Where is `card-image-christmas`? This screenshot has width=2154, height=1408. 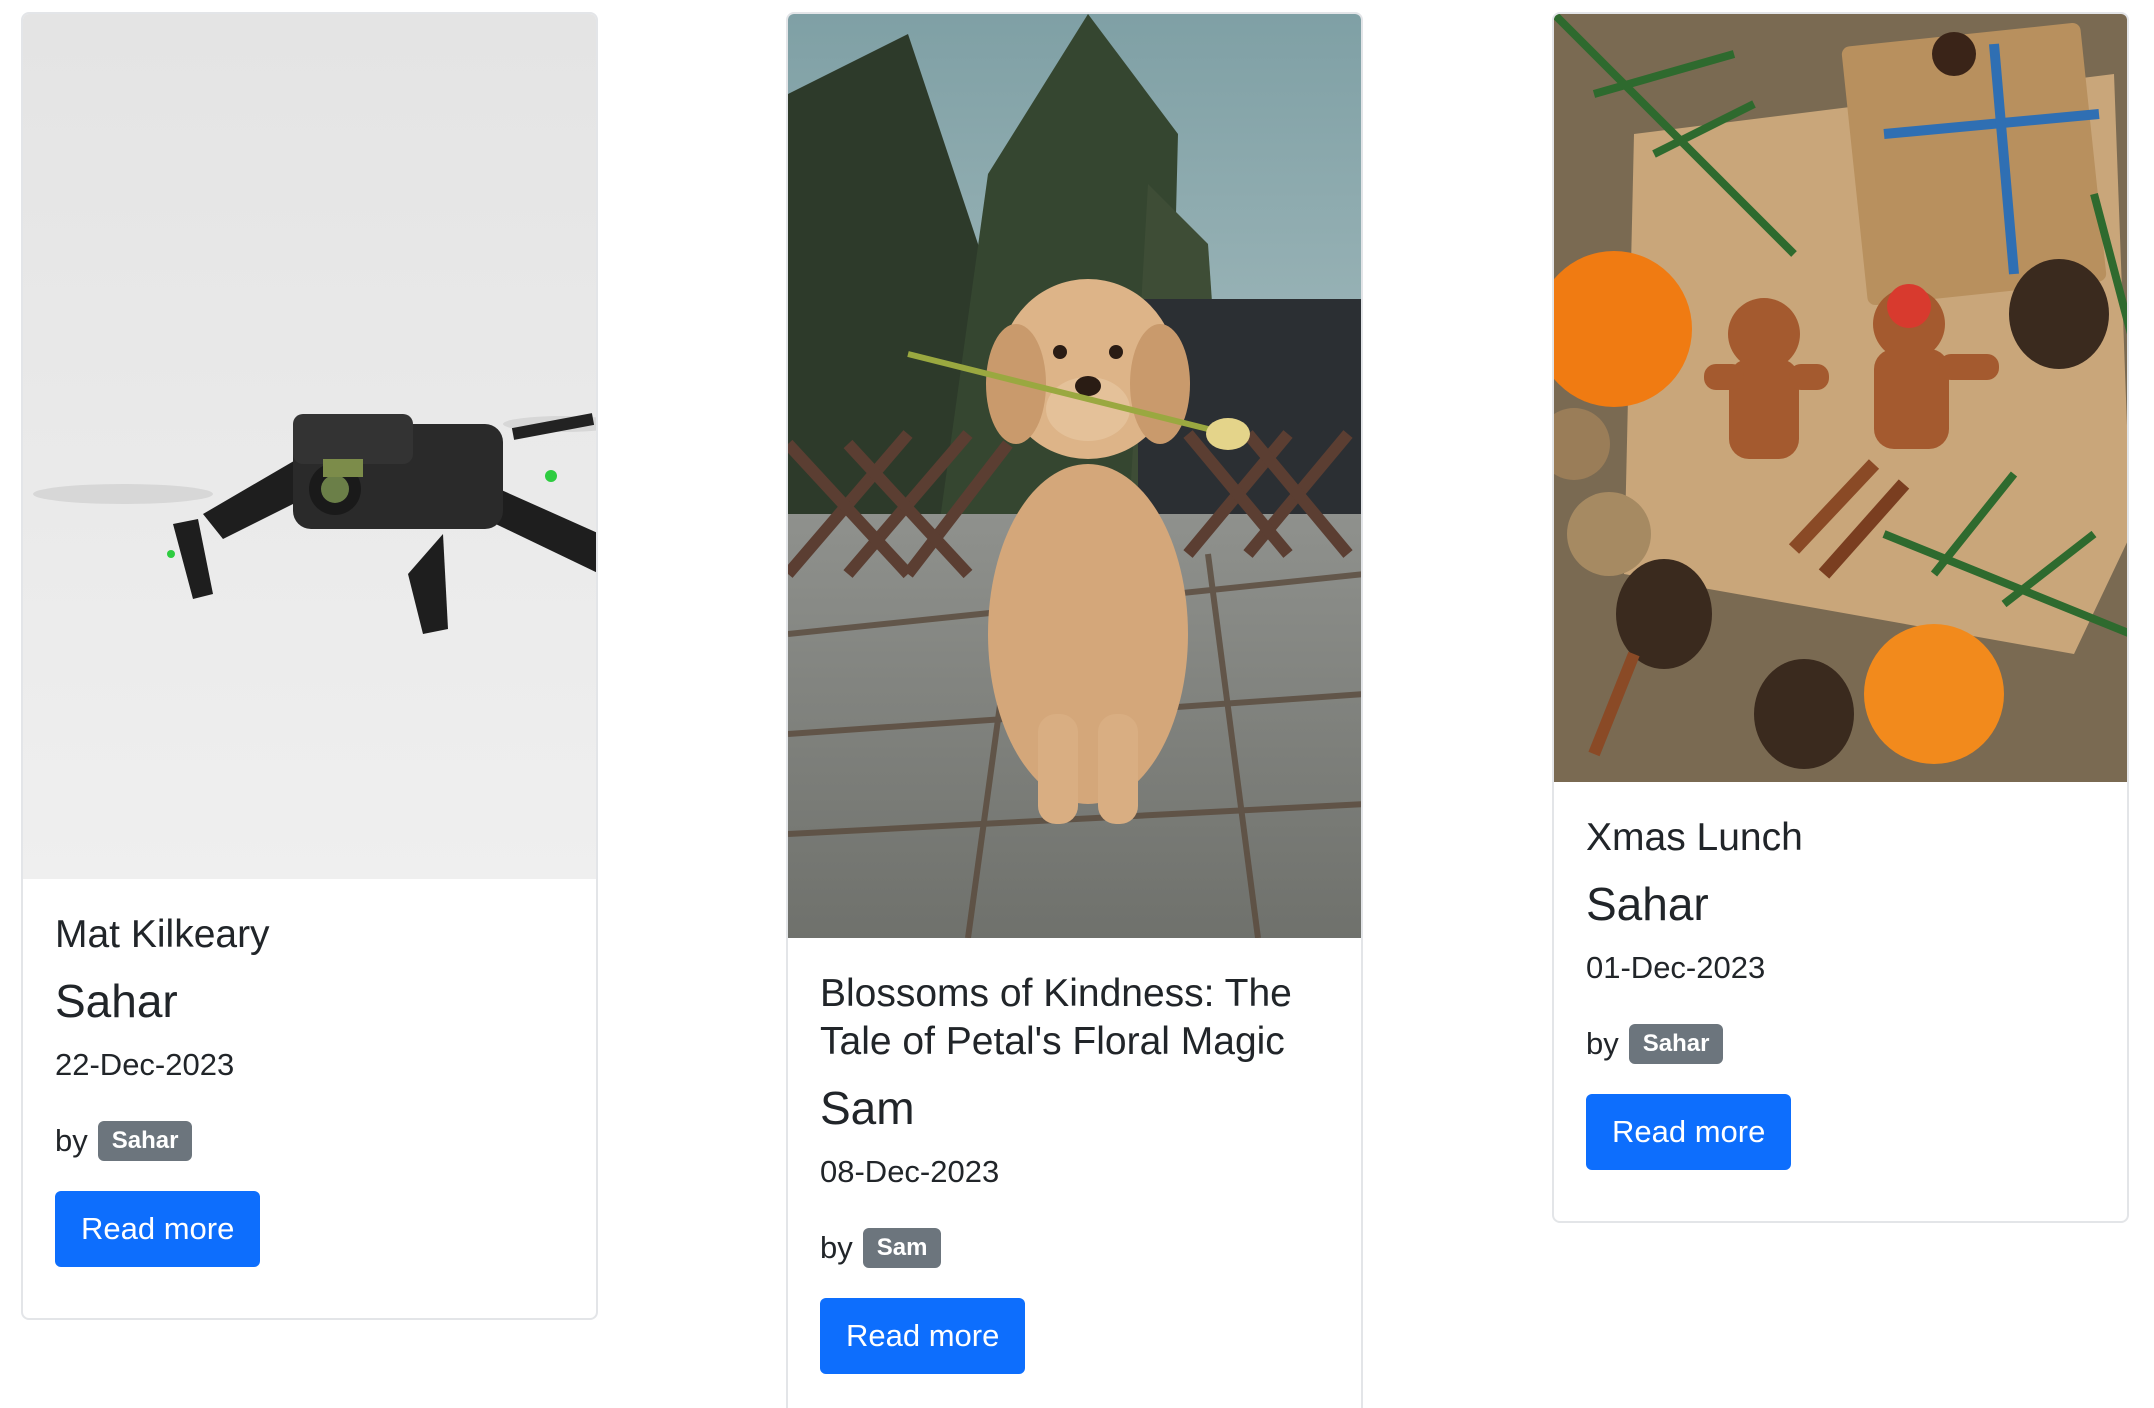
card-image-christmas is located at coordinates (1840, 398).